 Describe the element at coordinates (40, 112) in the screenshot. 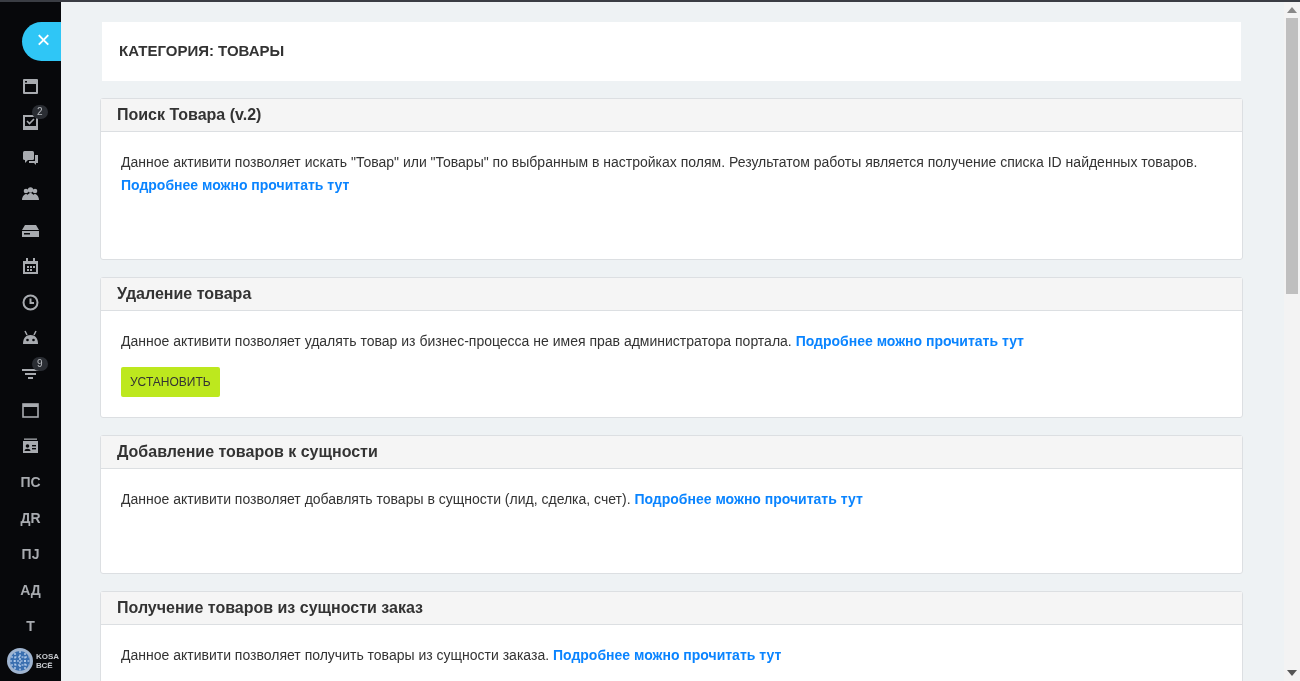

I see `count-badge: 2` at that location.